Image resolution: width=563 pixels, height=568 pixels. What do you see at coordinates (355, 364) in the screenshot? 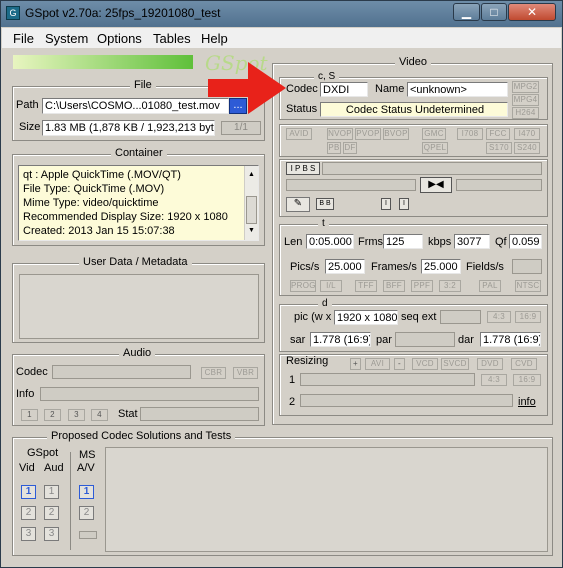
I see `resize-add-button: +` at bounding box center [355, 364].